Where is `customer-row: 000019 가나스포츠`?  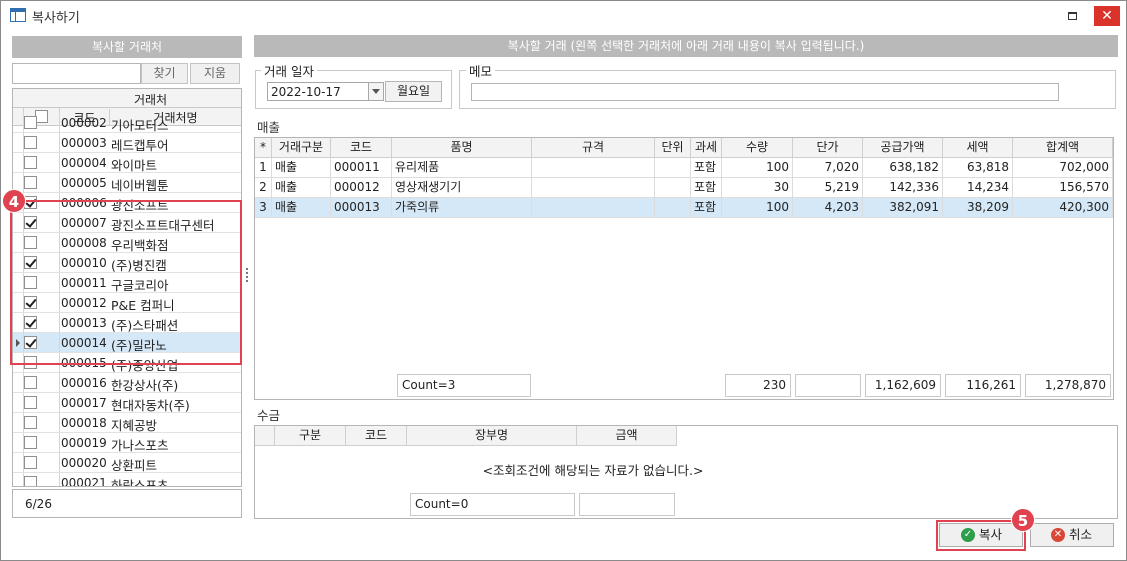 customer-row: 000019 가나스포츠 is located at coordinates (127, 443).